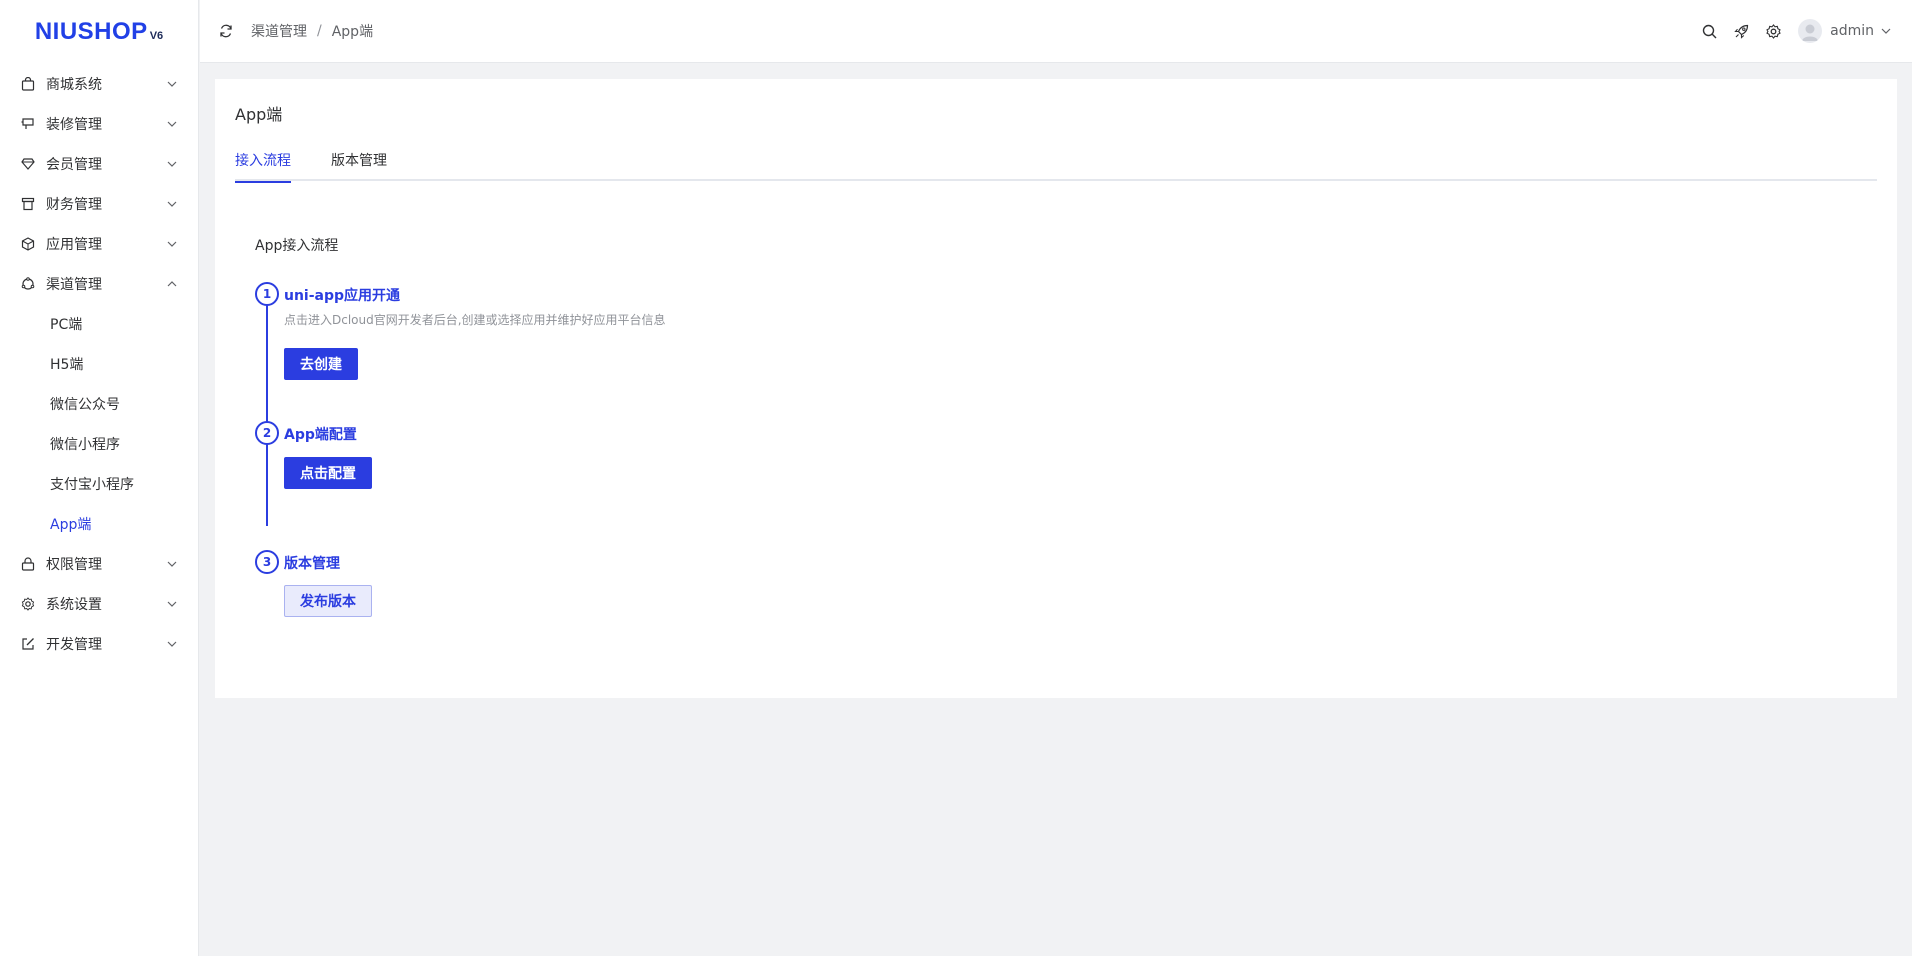 The width and height of the screenshot is (1912, 956). What do you see at coordinates (91, 31) in the screenshot?
I see `logo-text: NIUSHOP` at bounding box center [91, 31].